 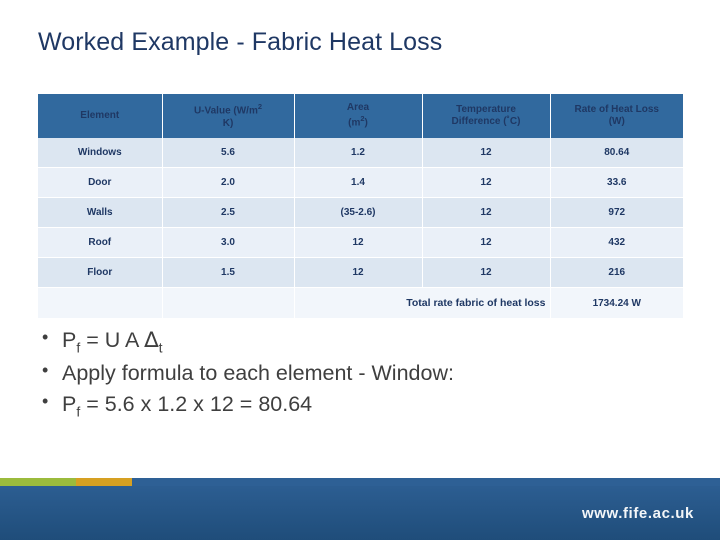 I want to click on cell-uvalue: 2.5, so click(x=228, y=212).